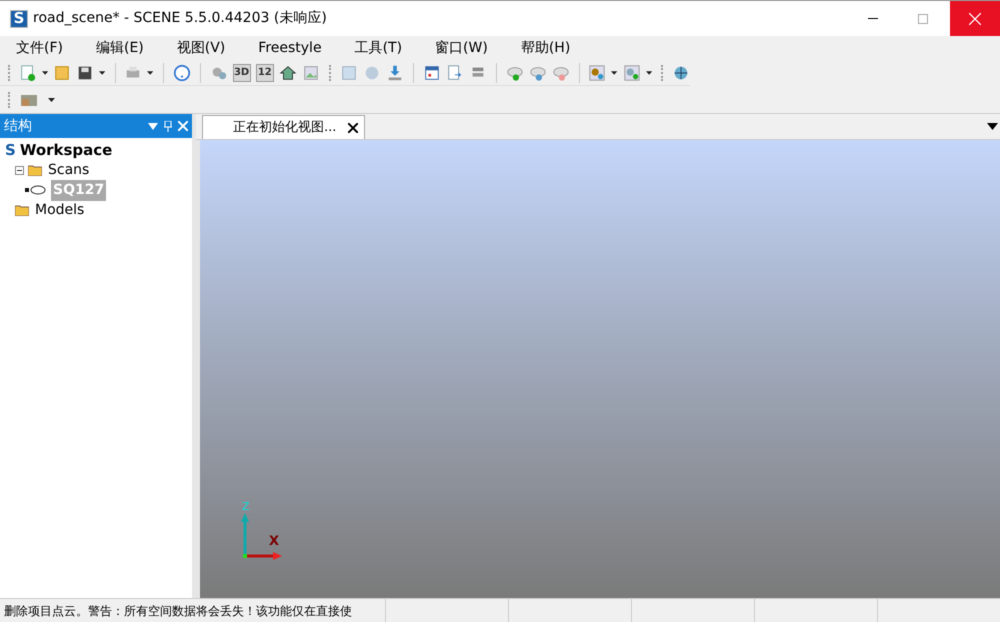 This screenshot has height=622, width=1000. I want to click on menu-item: 帮助(H), so click(545, 48).